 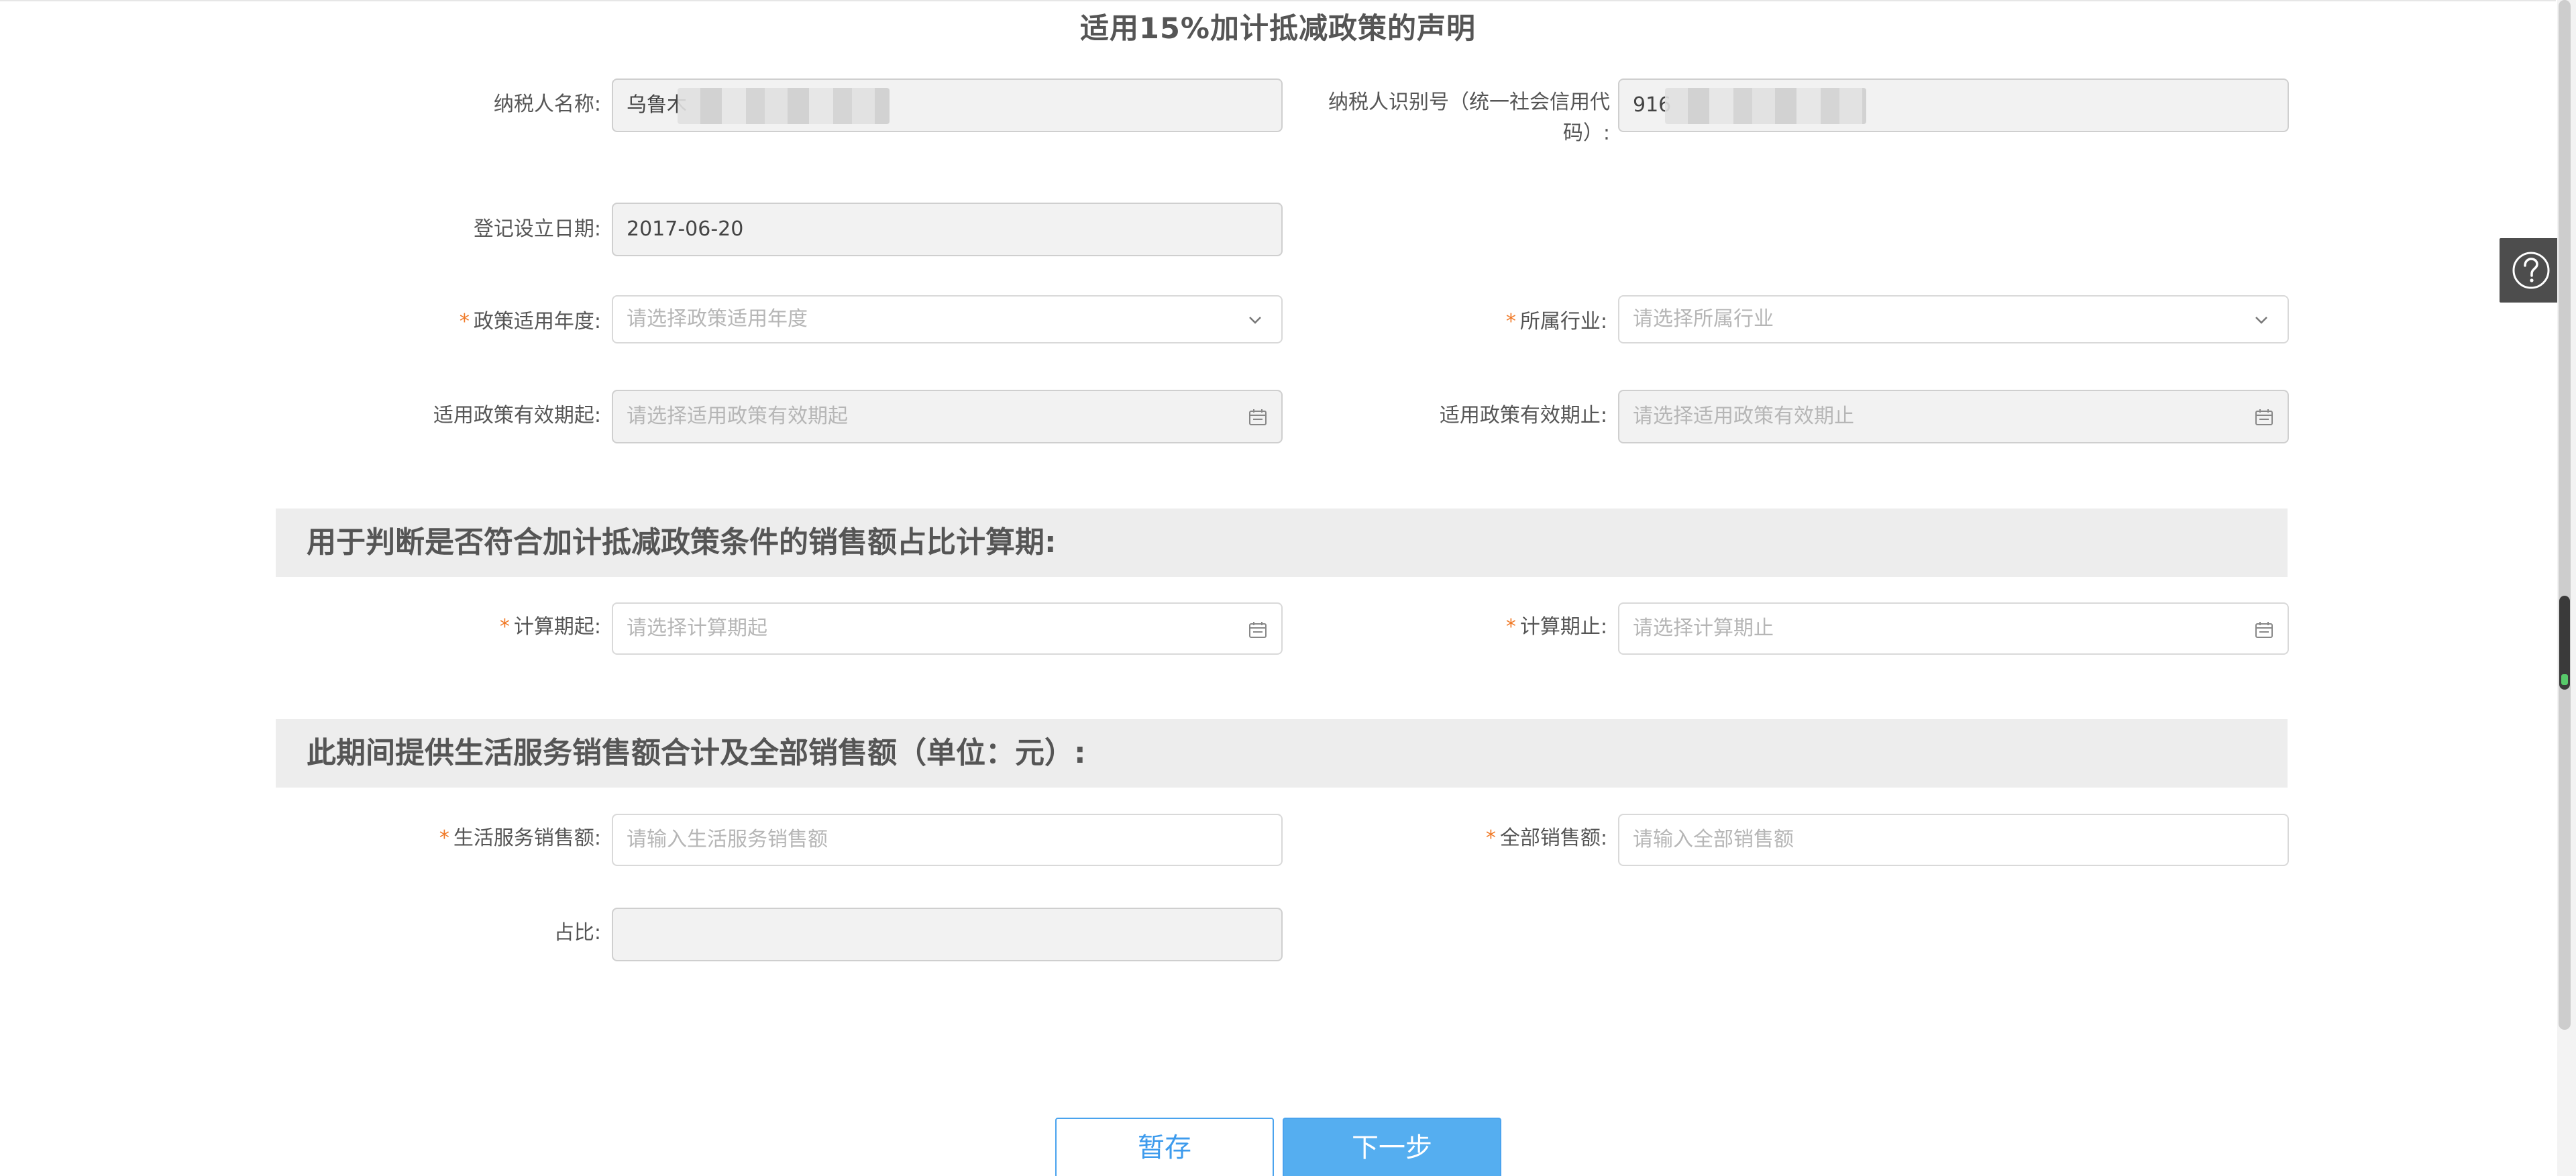 I want to click on ratio-field, so click(x=947, y=934).